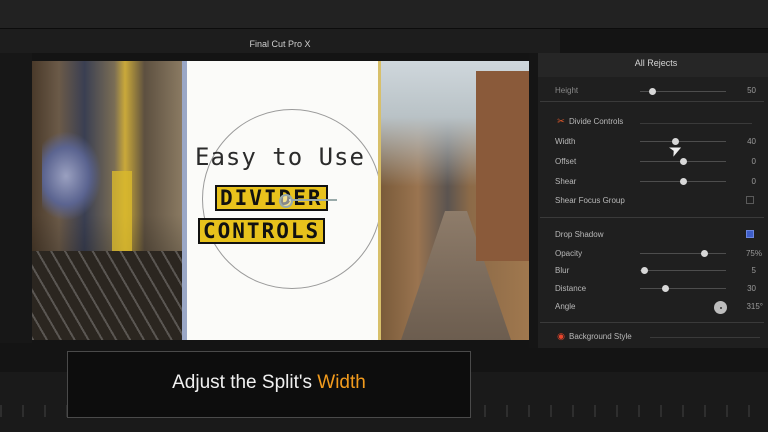  Describe the element at coordinates (565, 141) in the screenshot. I see `param-label-width: Width` at that location.